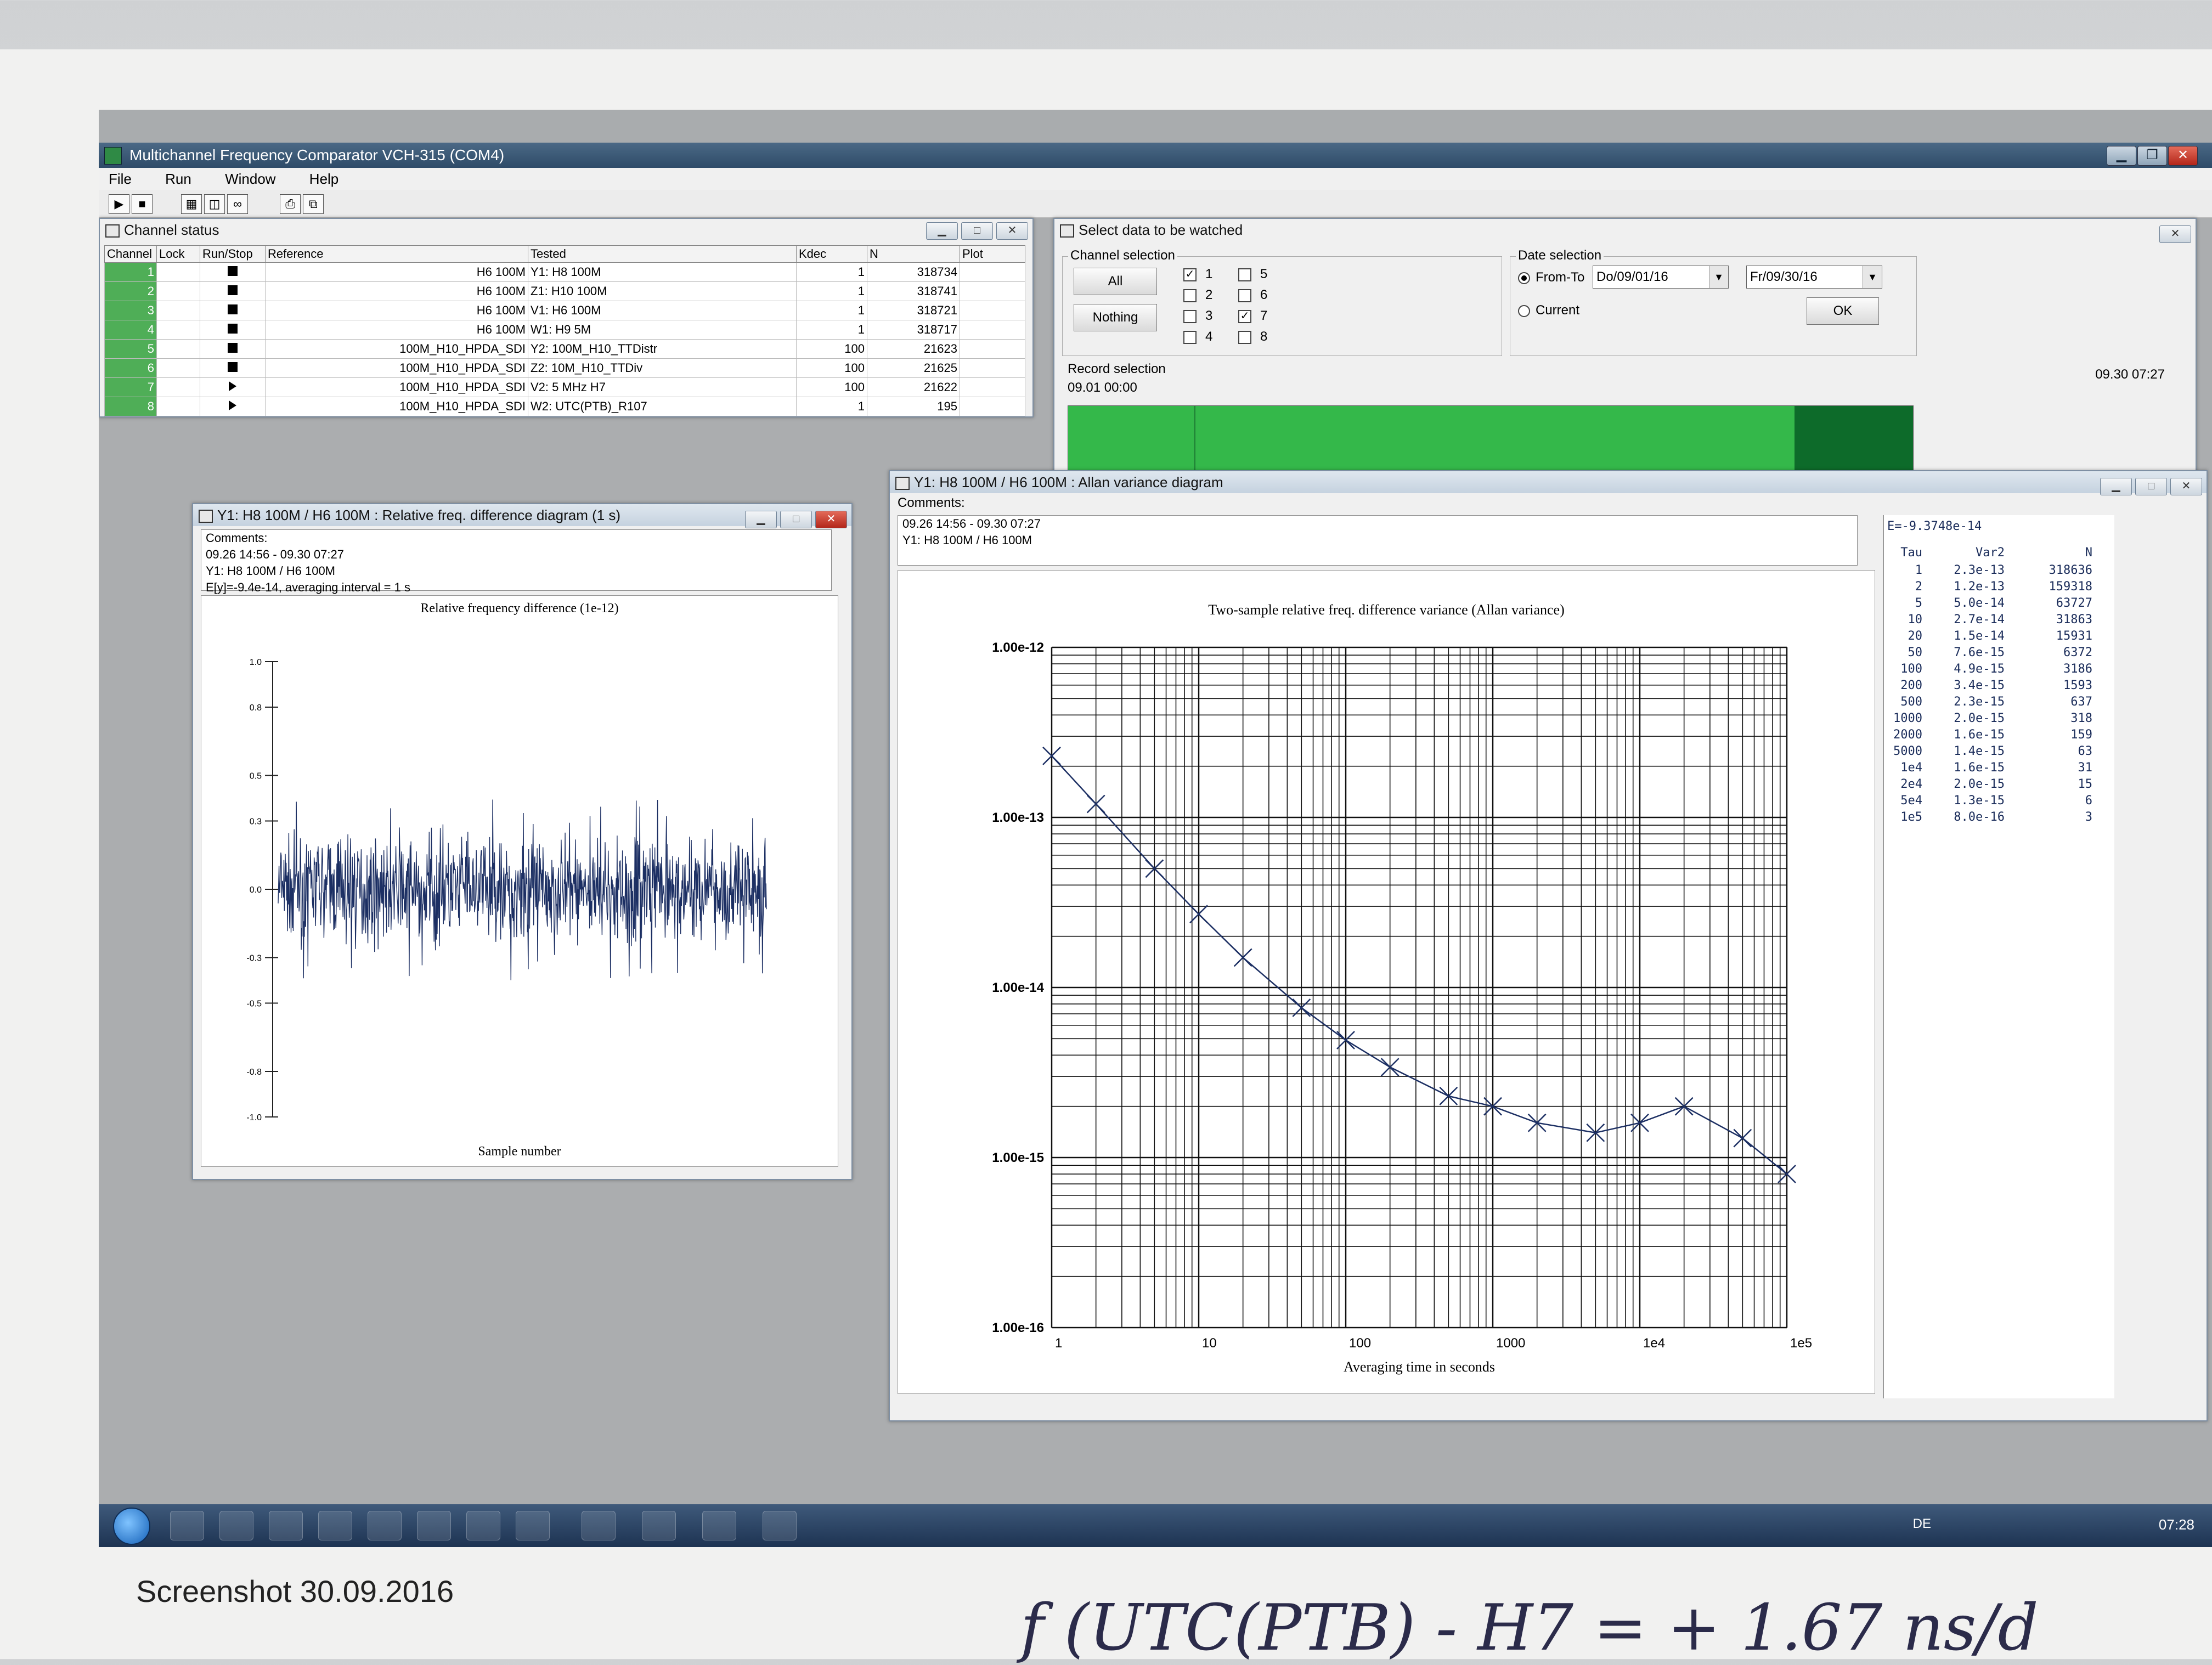 The image size is (2212, 1665). I want to click on media-icon, so click(286, 1525).